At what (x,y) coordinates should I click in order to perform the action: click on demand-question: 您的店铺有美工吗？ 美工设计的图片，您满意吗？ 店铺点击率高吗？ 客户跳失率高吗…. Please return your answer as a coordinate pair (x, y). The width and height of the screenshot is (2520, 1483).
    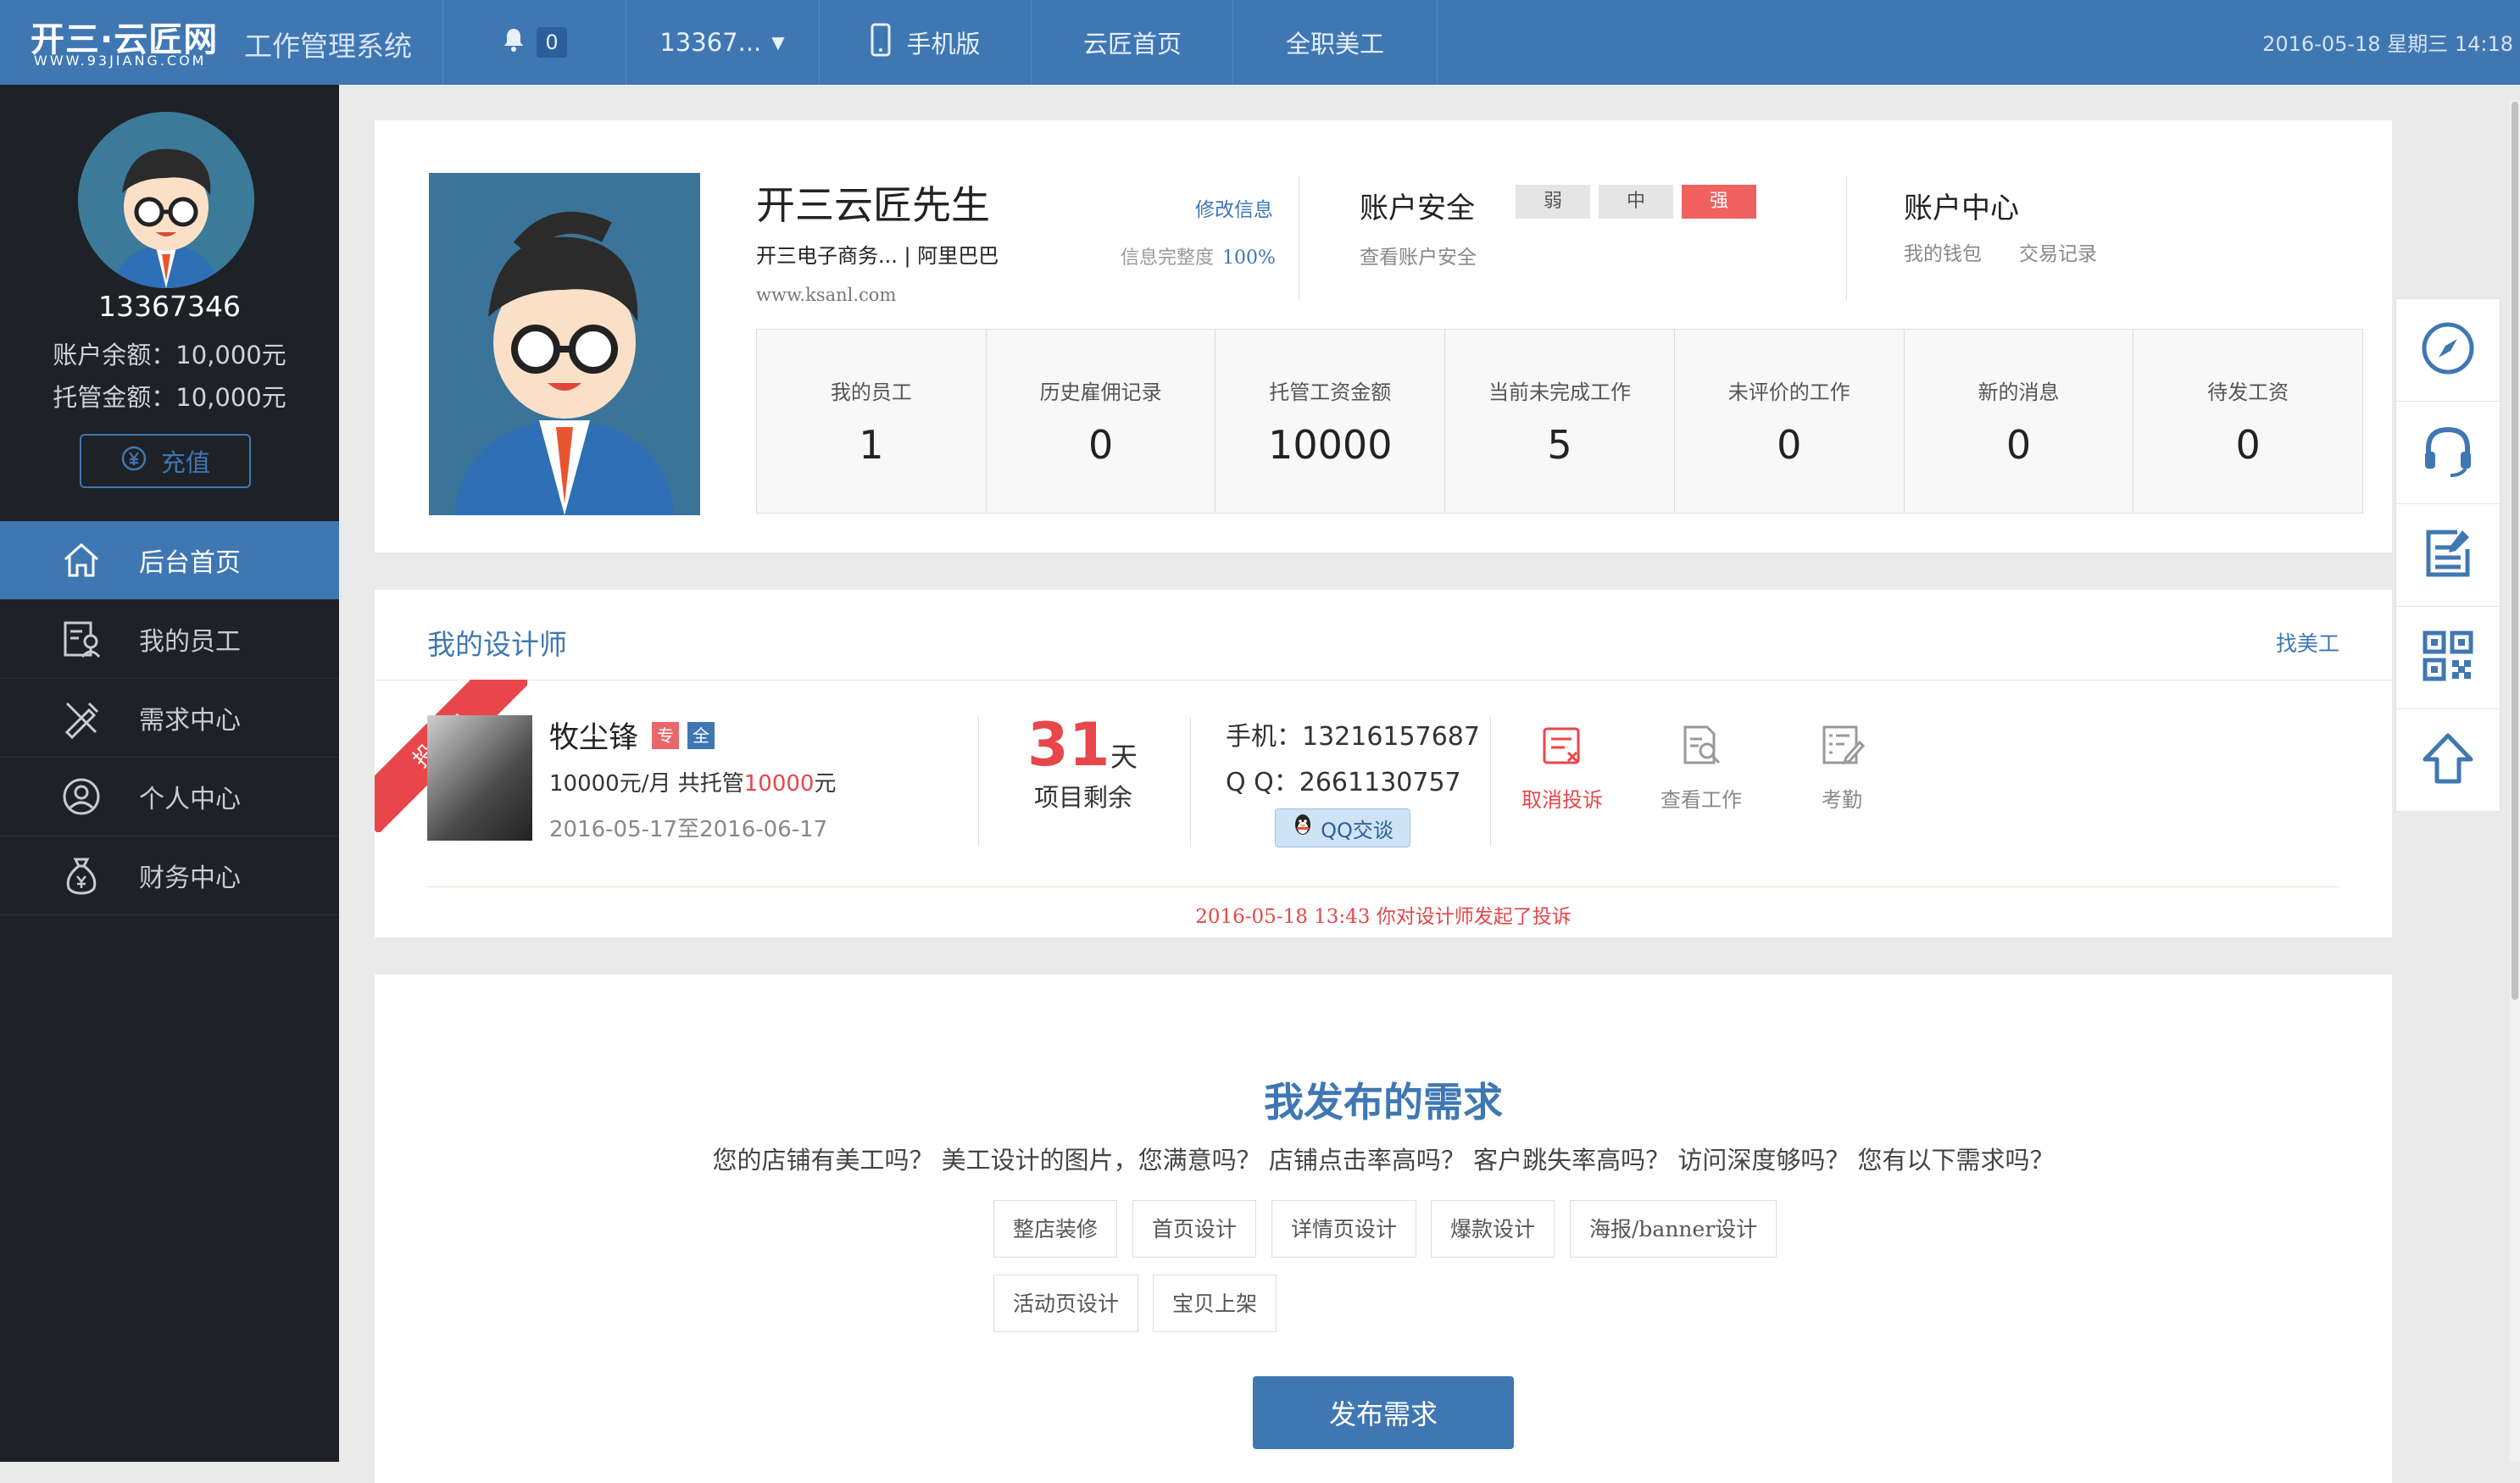
    Looking at the image, I should click on (1383, 1160).